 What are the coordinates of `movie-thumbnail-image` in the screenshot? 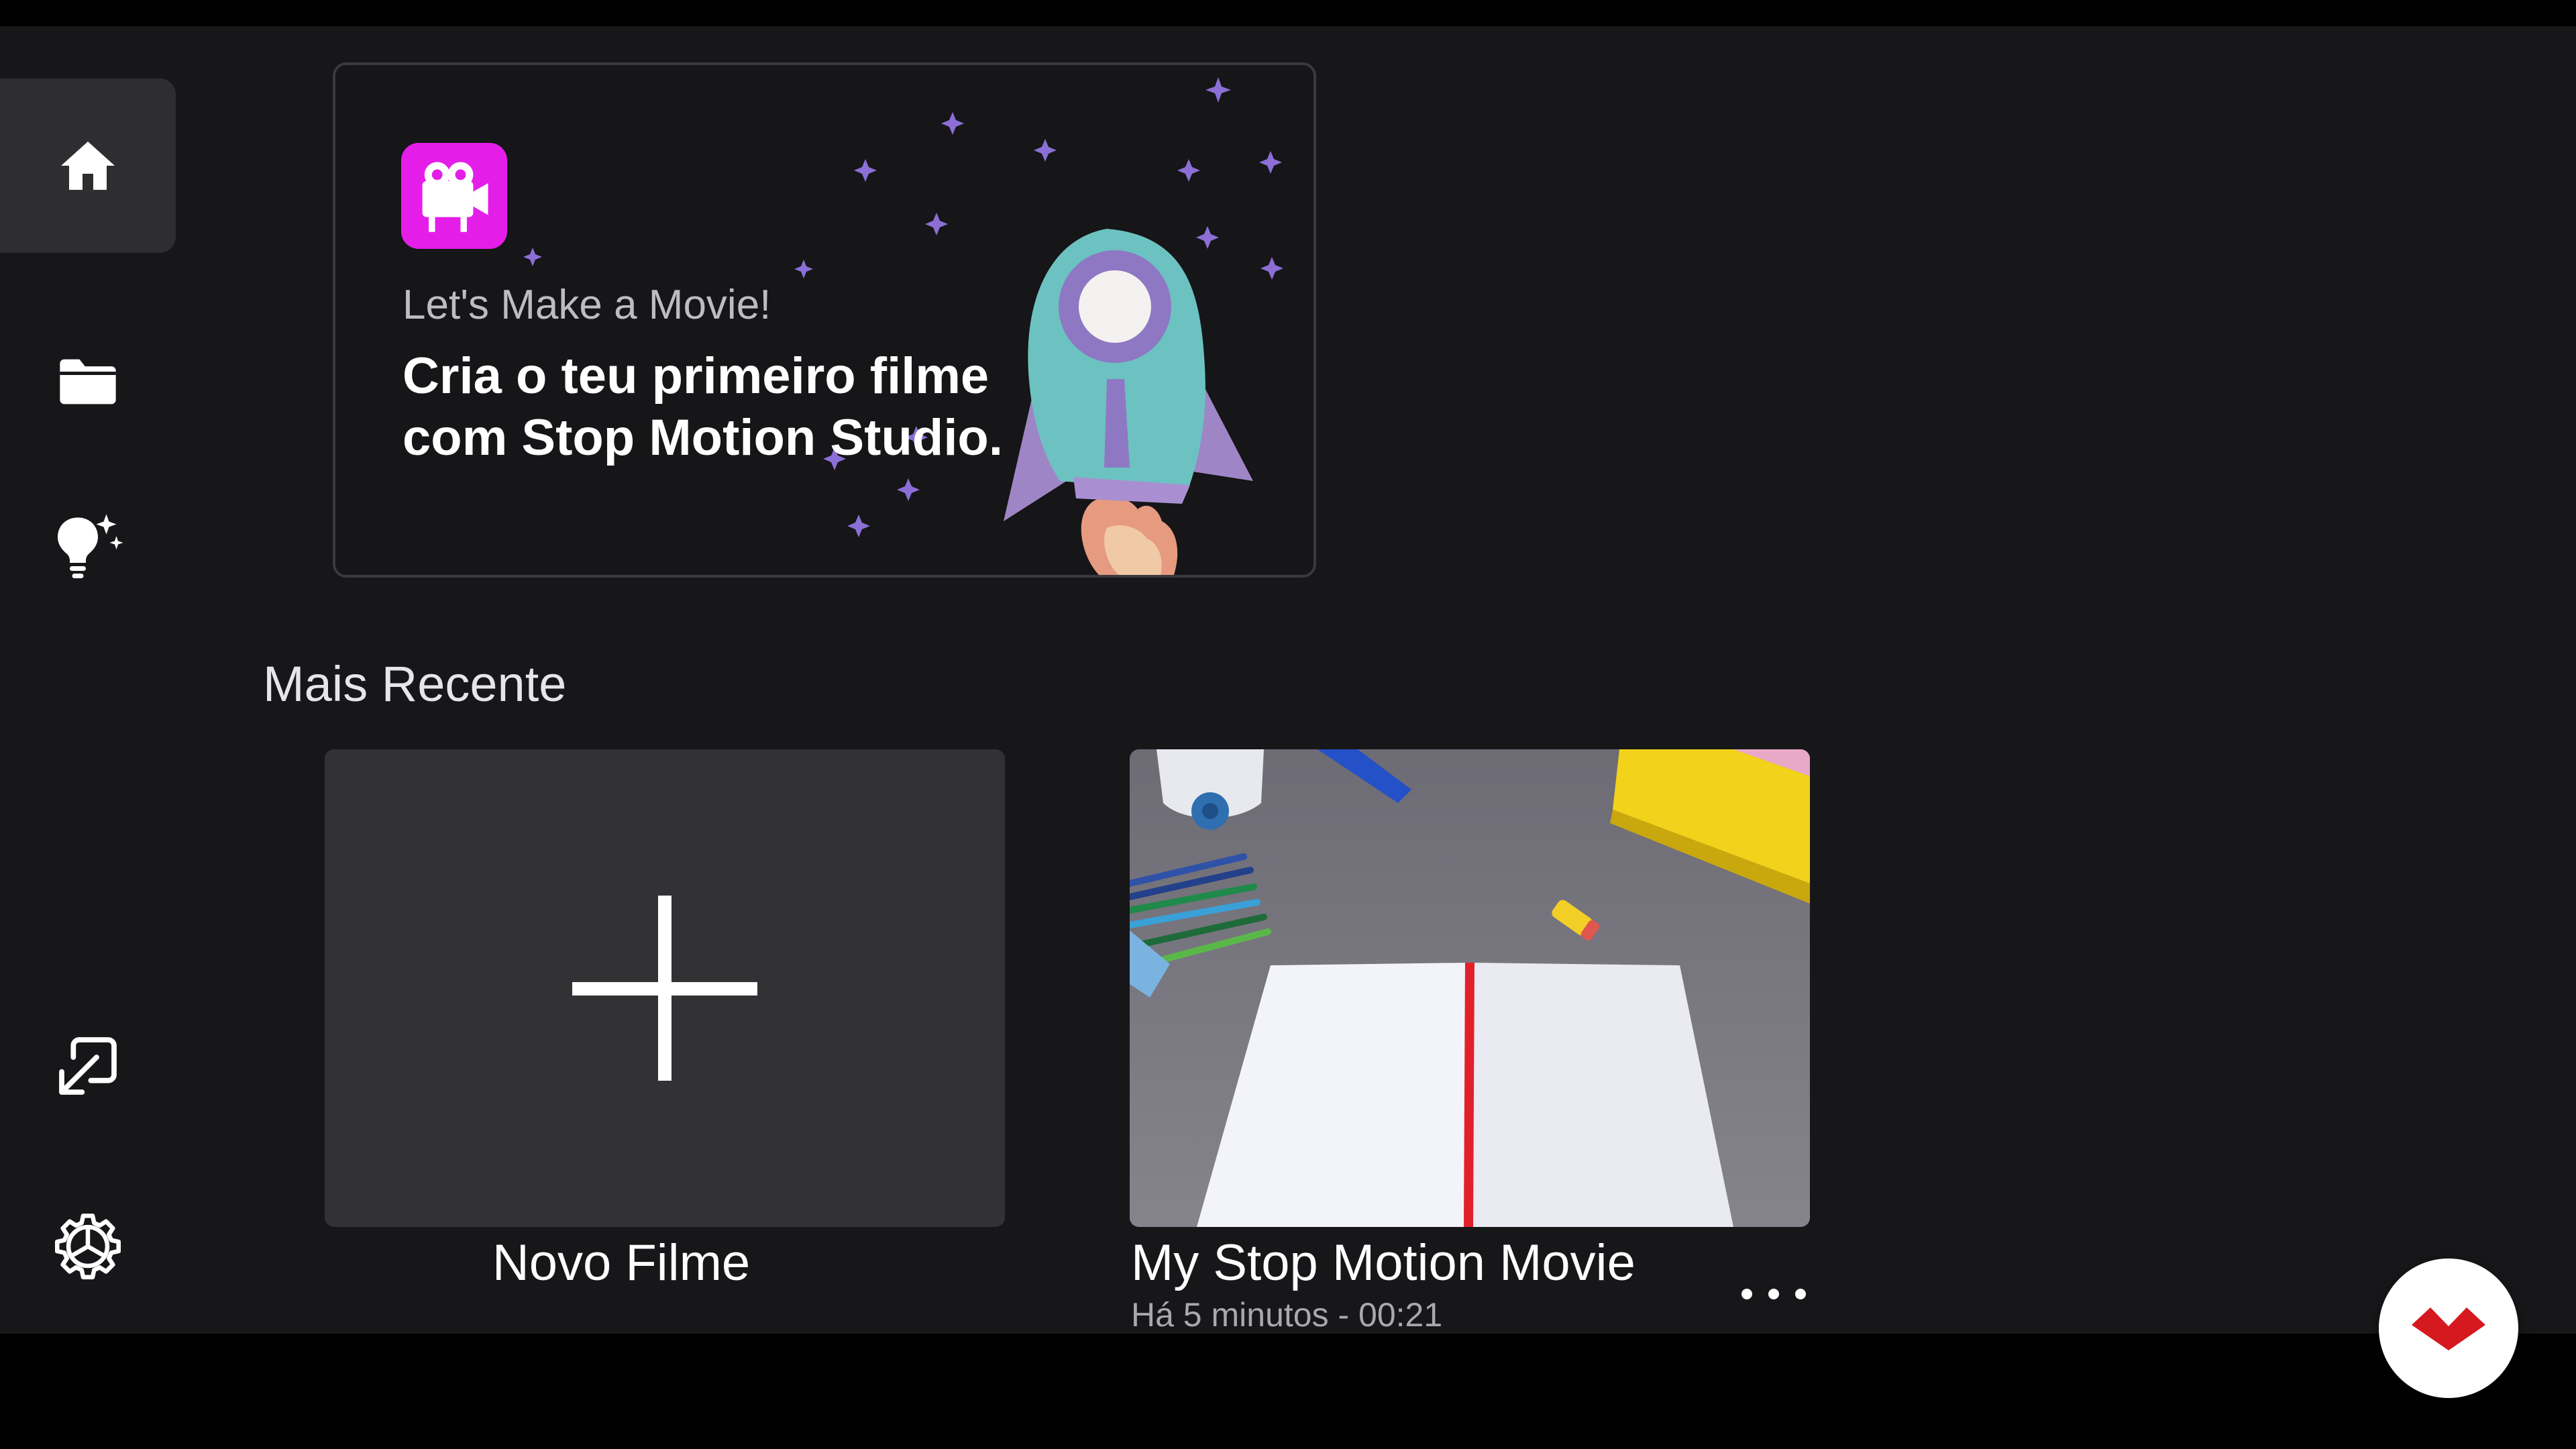 It's located at (1470, 988).